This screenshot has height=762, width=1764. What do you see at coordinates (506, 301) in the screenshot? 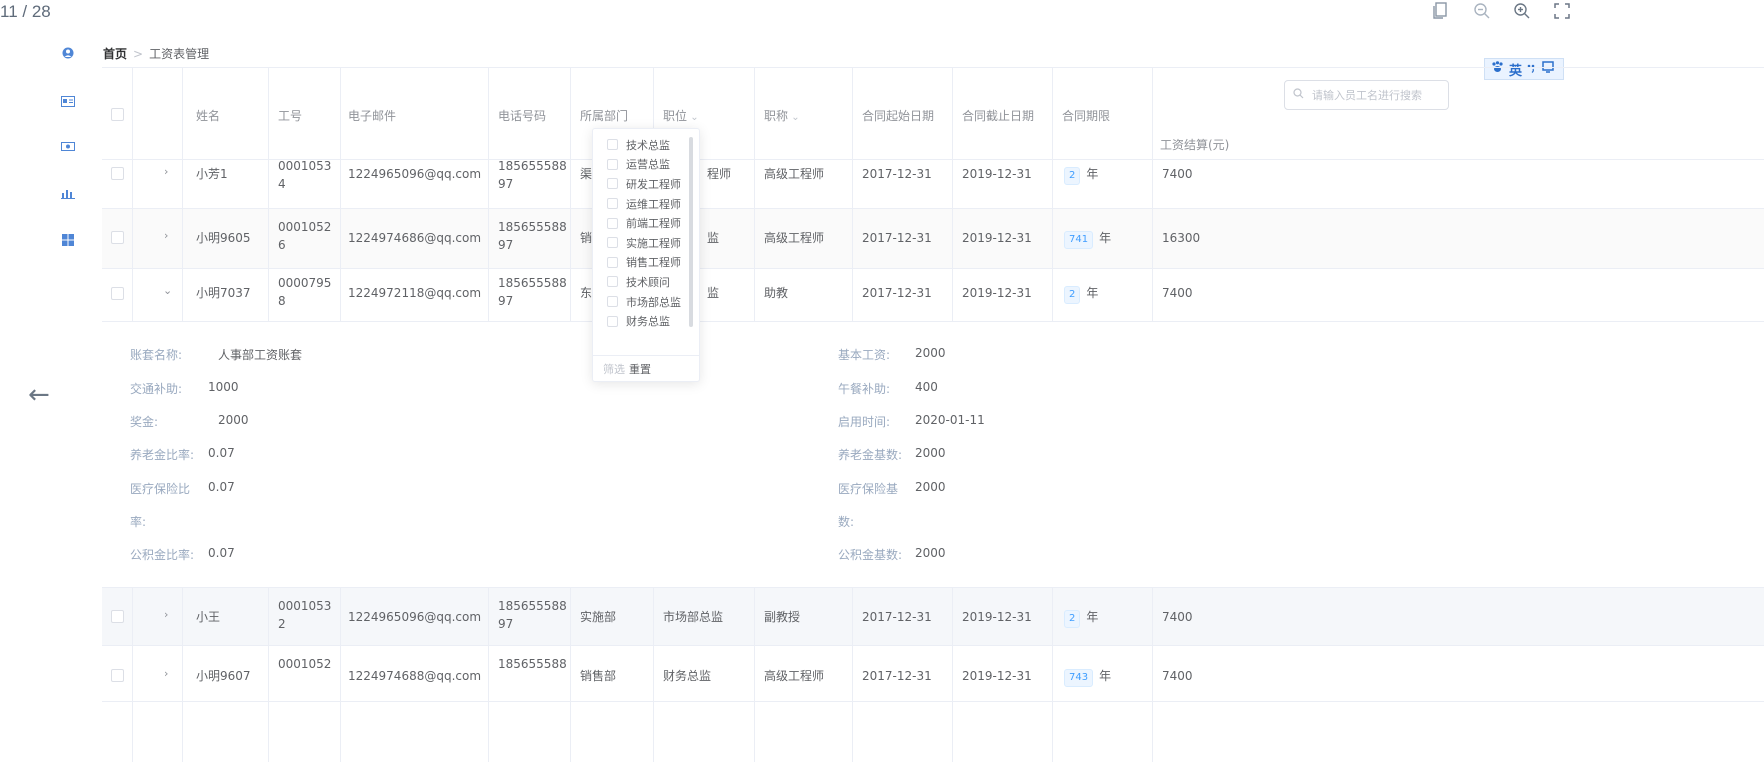
I see `cell-phone-line2: 97` at bounding box center [506, 301].